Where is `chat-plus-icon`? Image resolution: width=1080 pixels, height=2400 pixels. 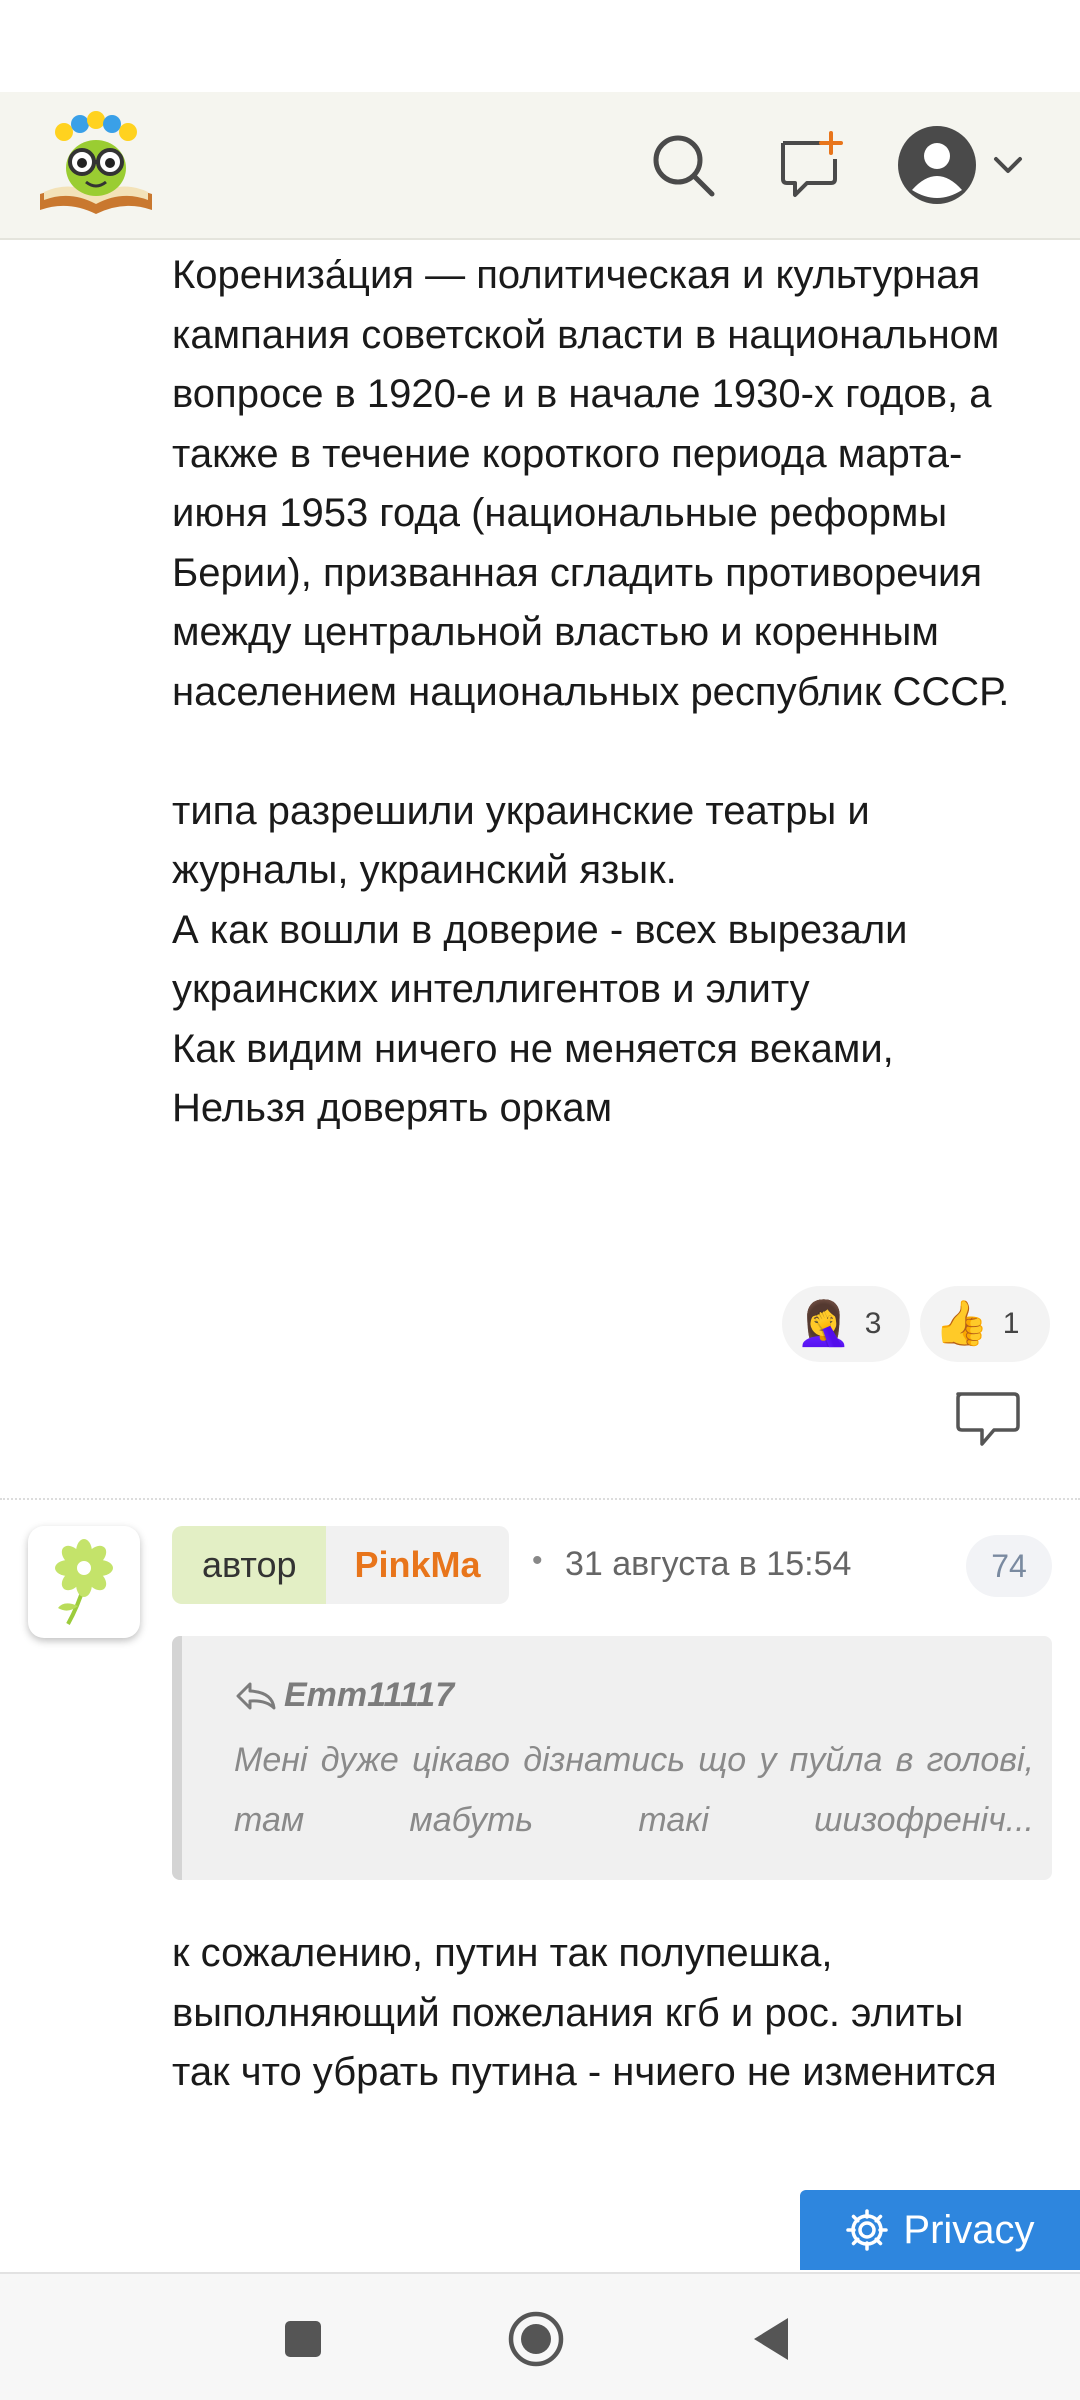
chat-plus-icon is located at coordinates (812, 164).